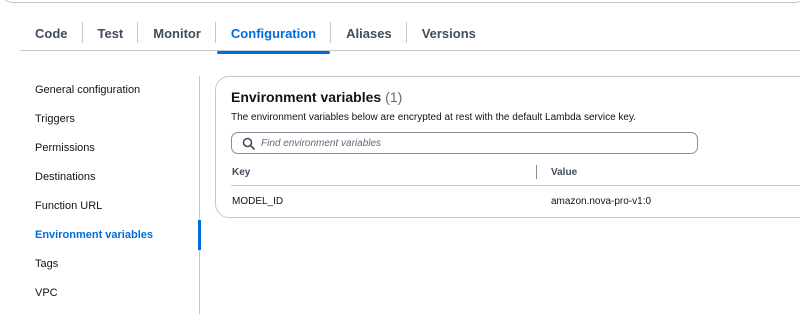  I want to click on tab-bar-underline, so click(410, 50).